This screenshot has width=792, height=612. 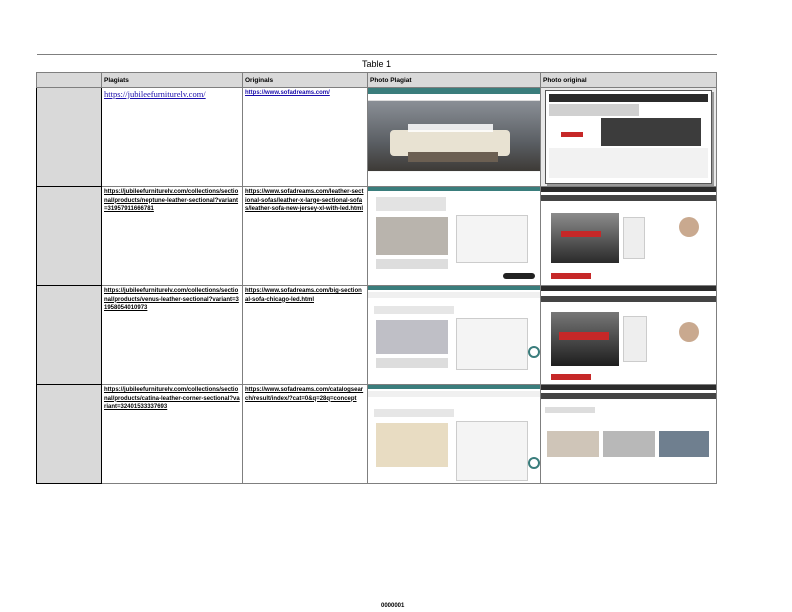 What do you see at coordinates (69, 80) in the screenshot?
I see `header-blank` at bounding box center [69, 80].